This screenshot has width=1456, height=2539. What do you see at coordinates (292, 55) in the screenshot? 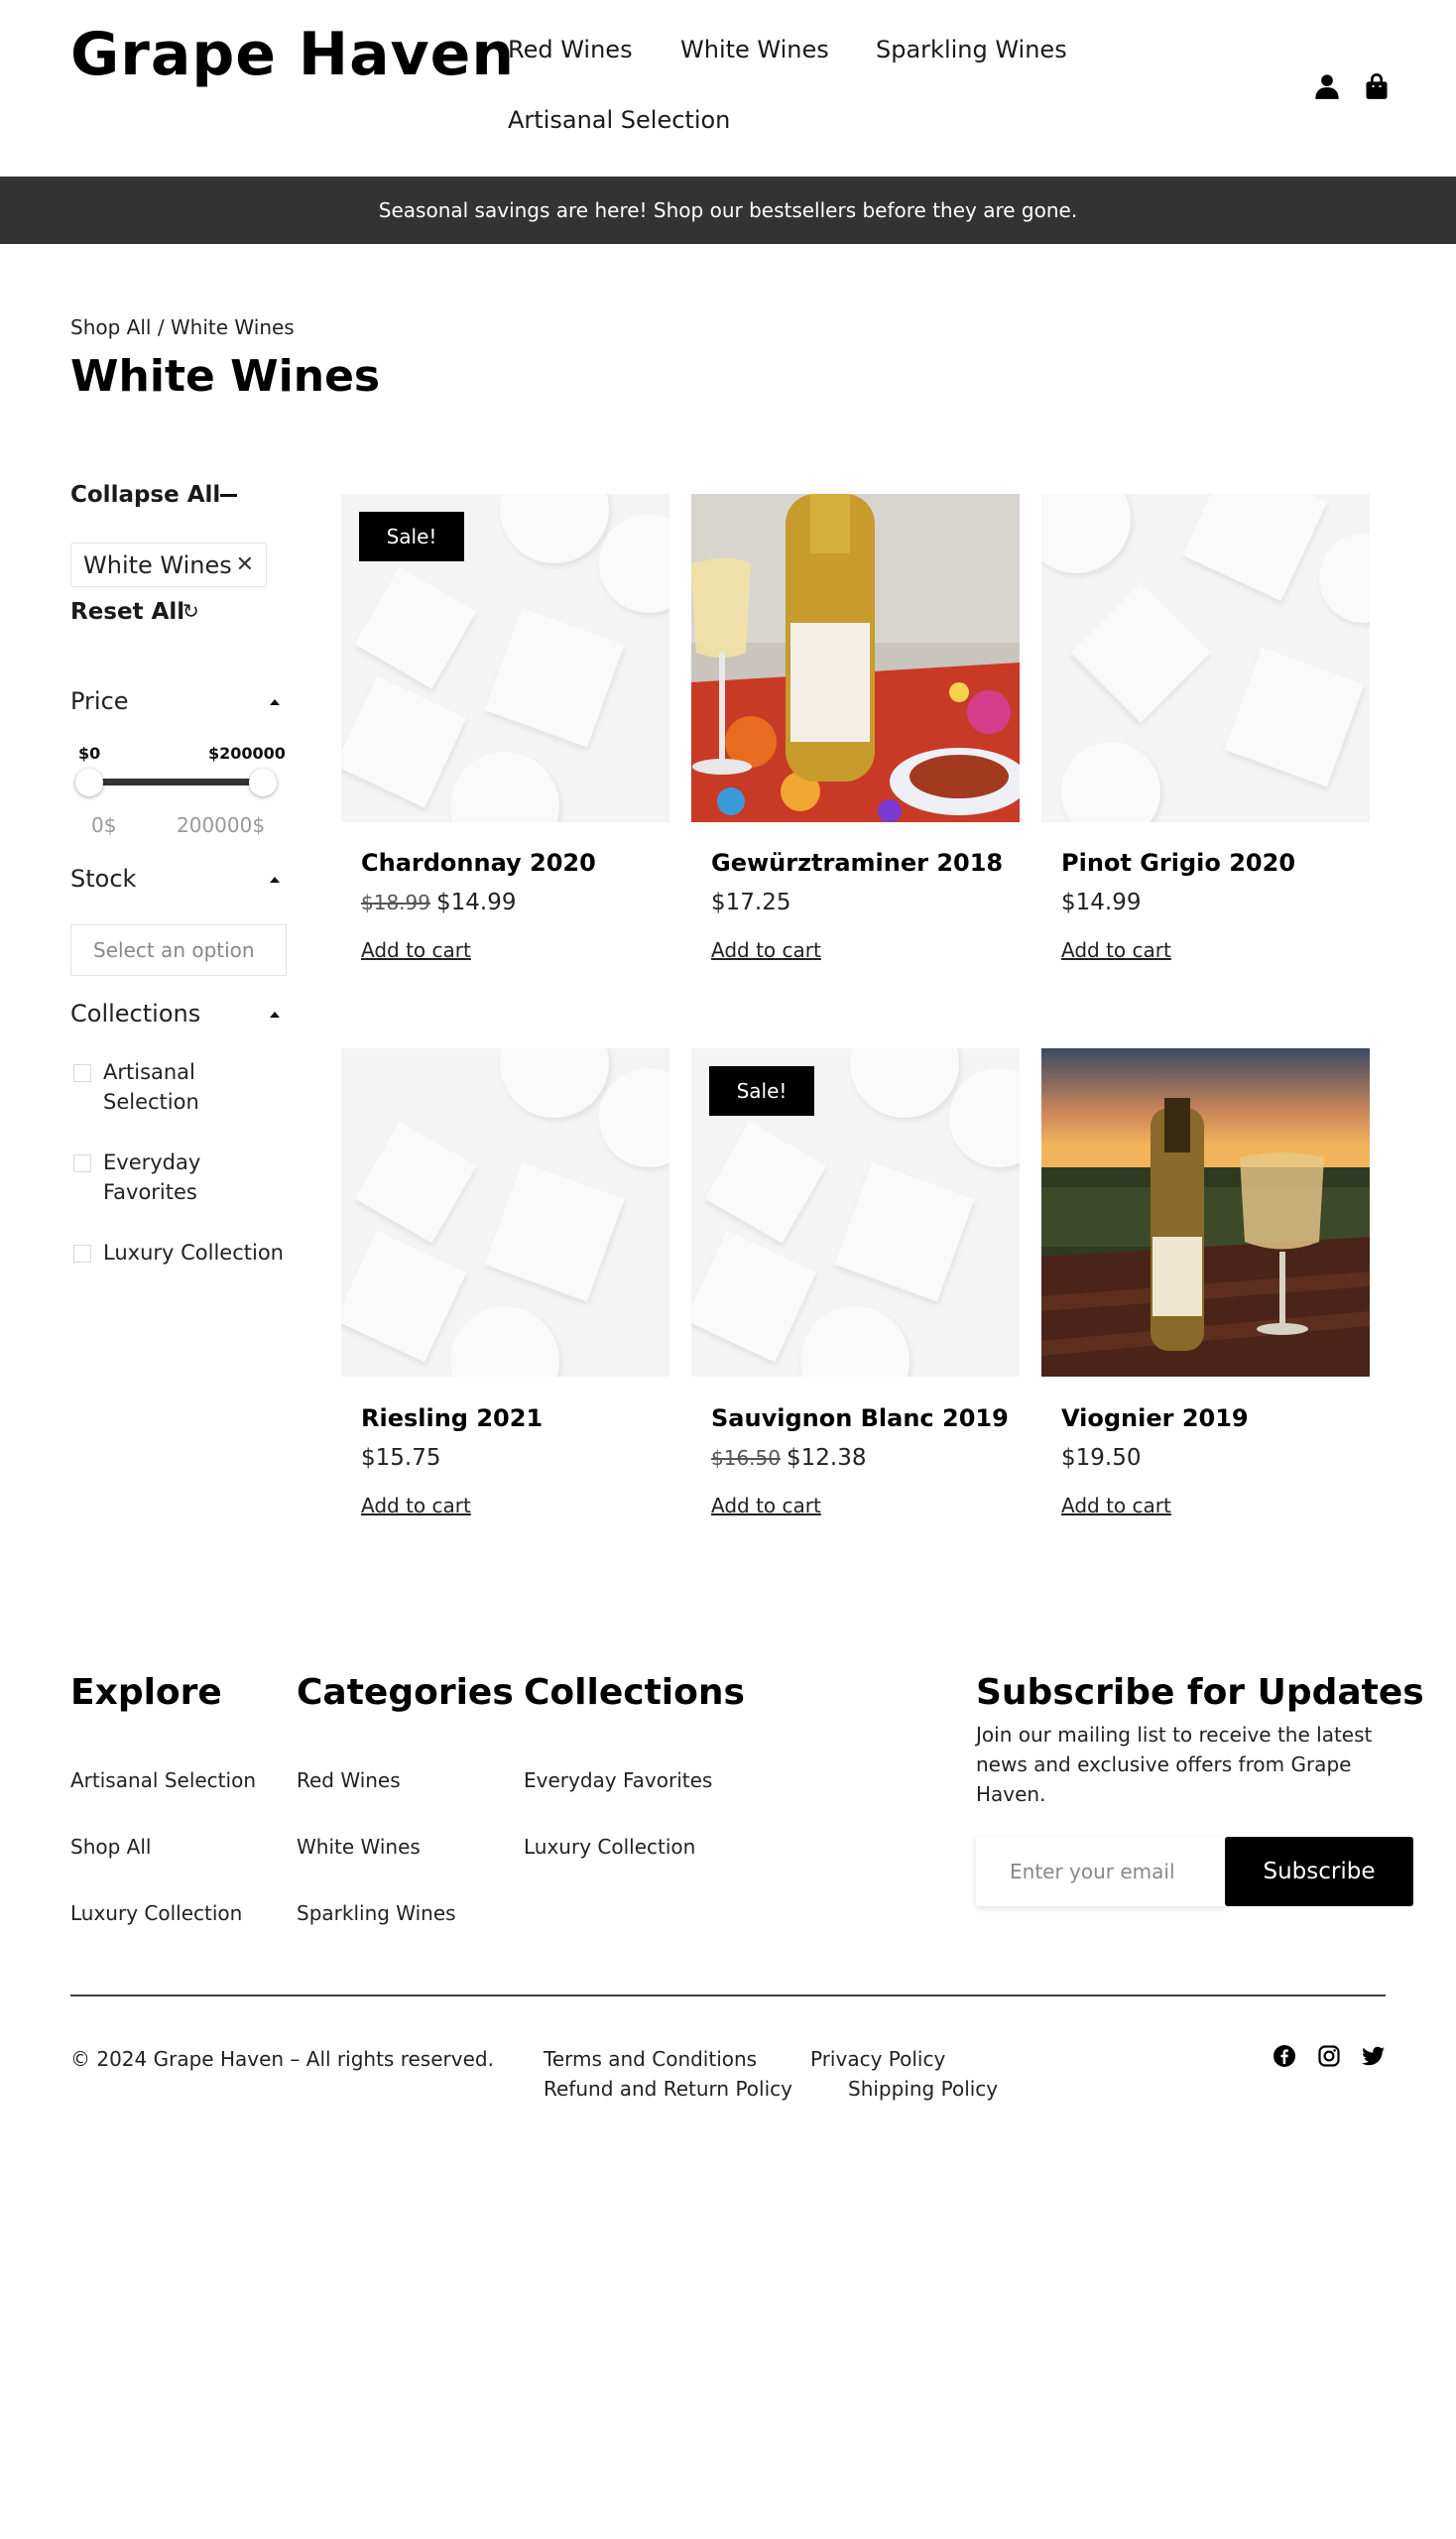
I see `site-logo: Grape Haven` at bounding box center [292, 55].